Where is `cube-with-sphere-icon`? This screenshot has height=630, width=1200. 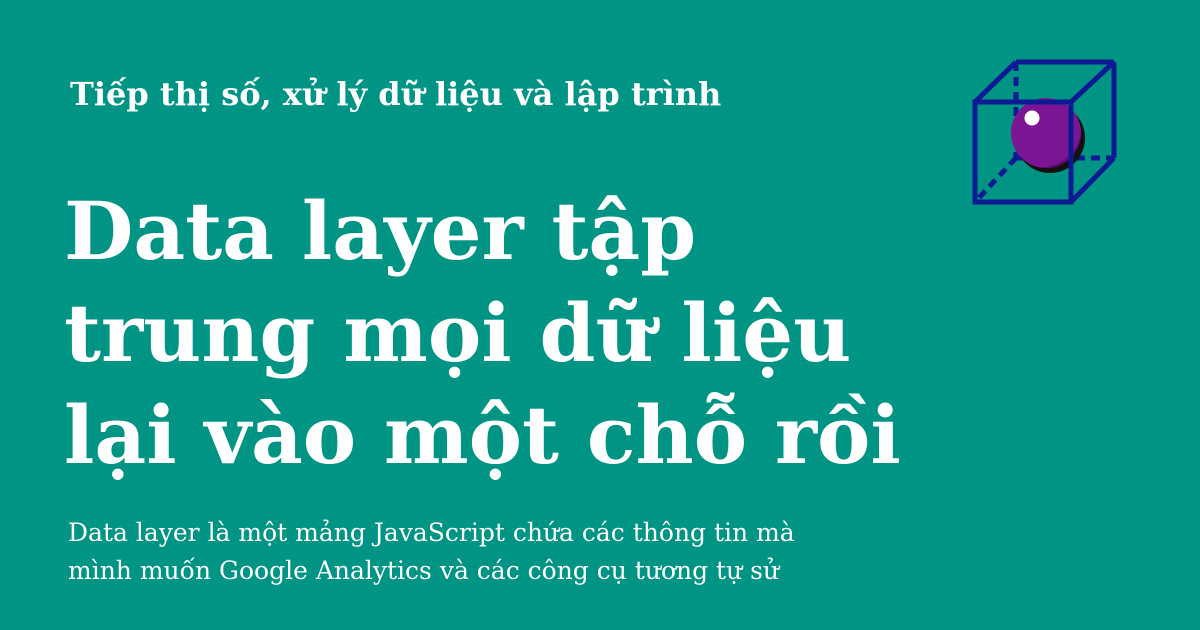 cube-with-sphere-icon is located at coordinates (1044, 132).